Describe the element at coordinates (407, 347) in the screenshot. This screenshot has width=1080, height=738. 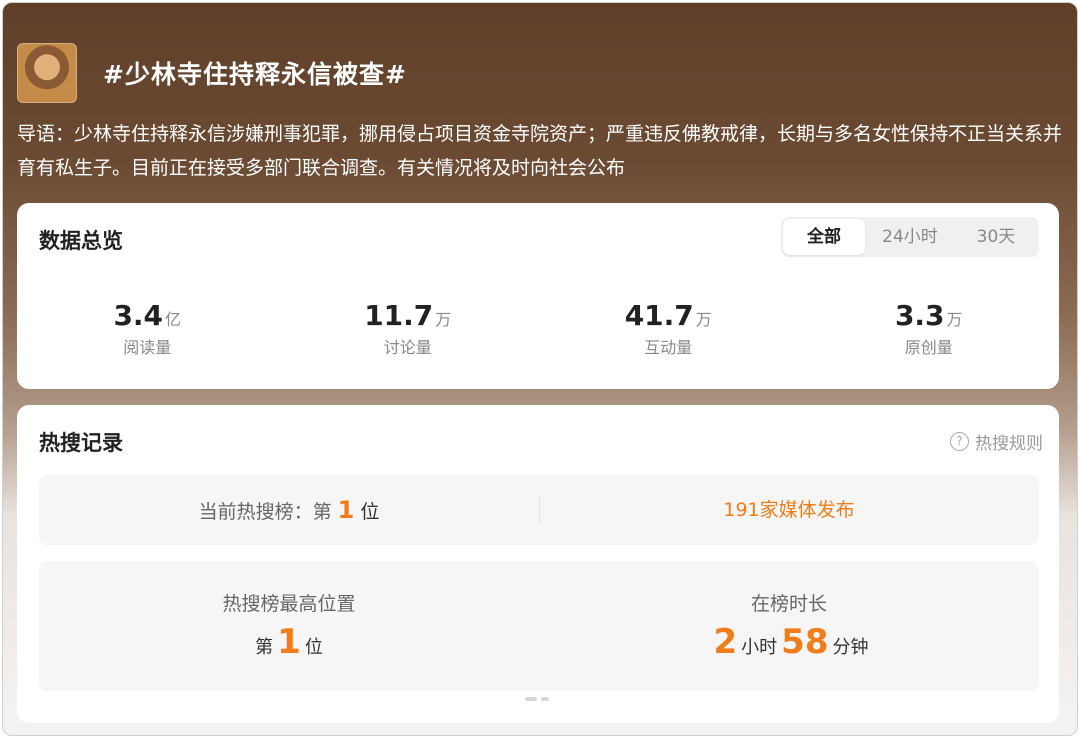
I see `stat-label: 讨论量` at that location.